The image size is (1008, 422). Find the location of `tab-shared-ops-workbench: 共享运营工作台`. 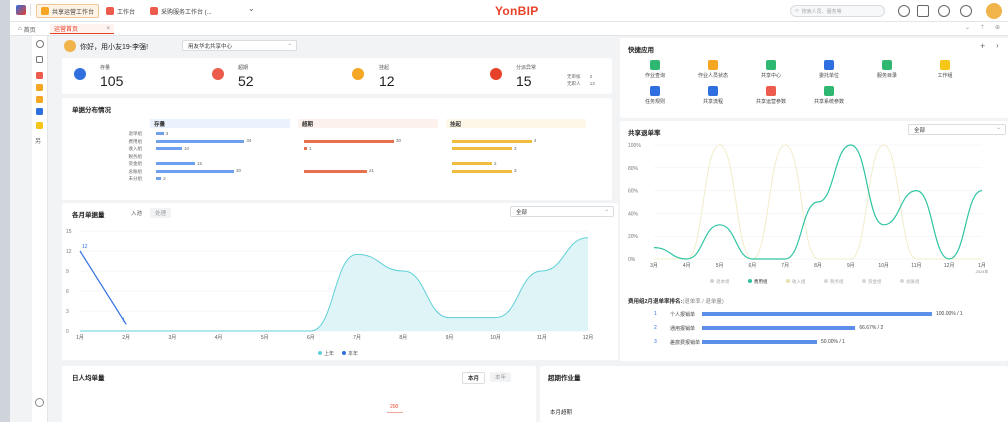

tab-shared-ops-workbench: 共享运营工作台 is located at coordinates (68, 11).